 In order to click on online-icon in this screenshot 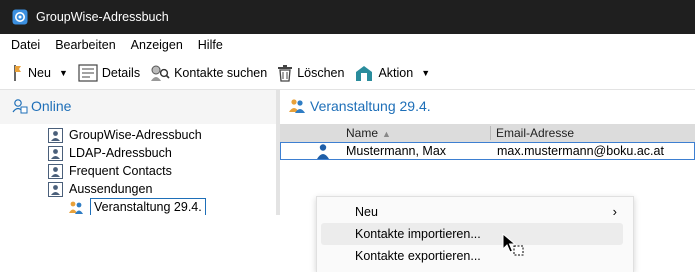, I will do `click(20, 106)`.